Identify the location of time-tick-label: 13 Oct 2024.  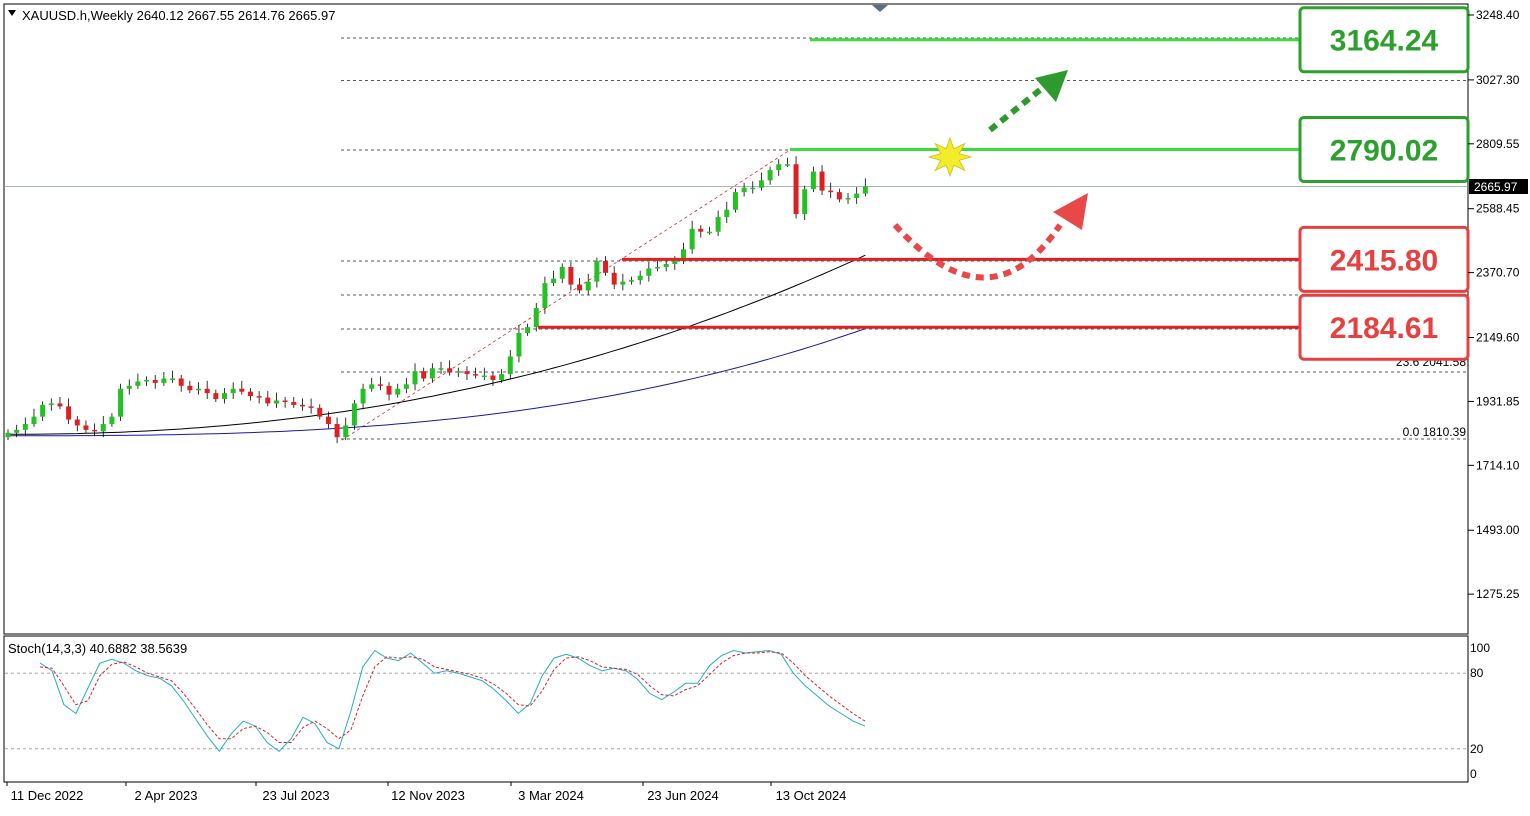
(811, 795).